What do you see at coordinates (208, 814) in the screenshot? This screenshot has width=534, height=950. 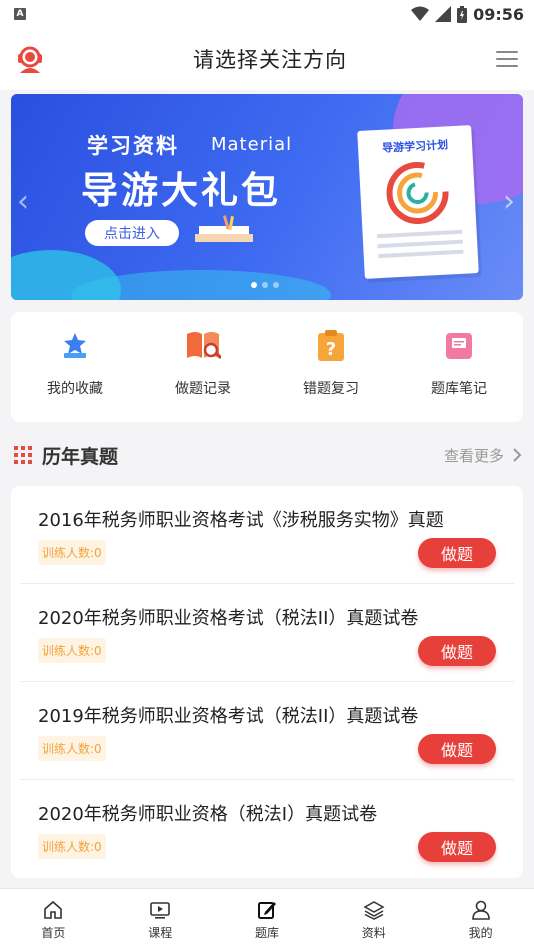 I see `paper-title: 2020年税务师职业资格（税法I）真题试卷` at bounding box center [208, 814].